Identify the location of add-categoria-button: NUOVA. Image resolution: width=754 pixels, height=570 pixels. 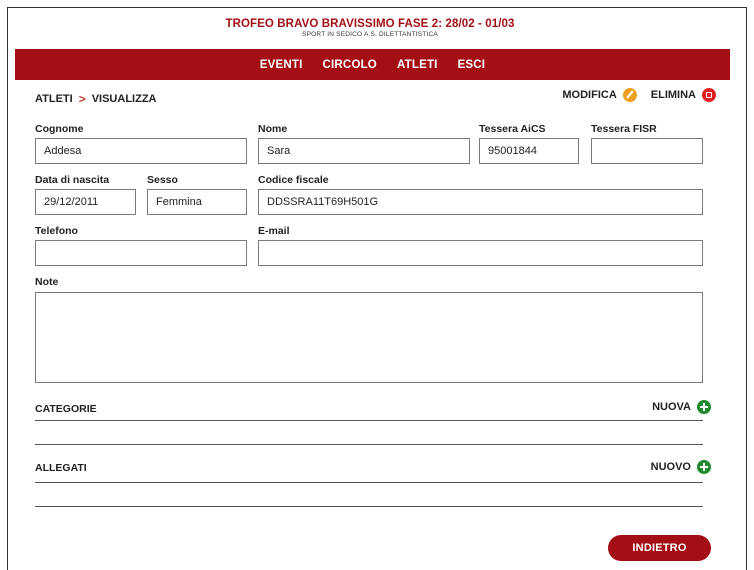
(681, 407).